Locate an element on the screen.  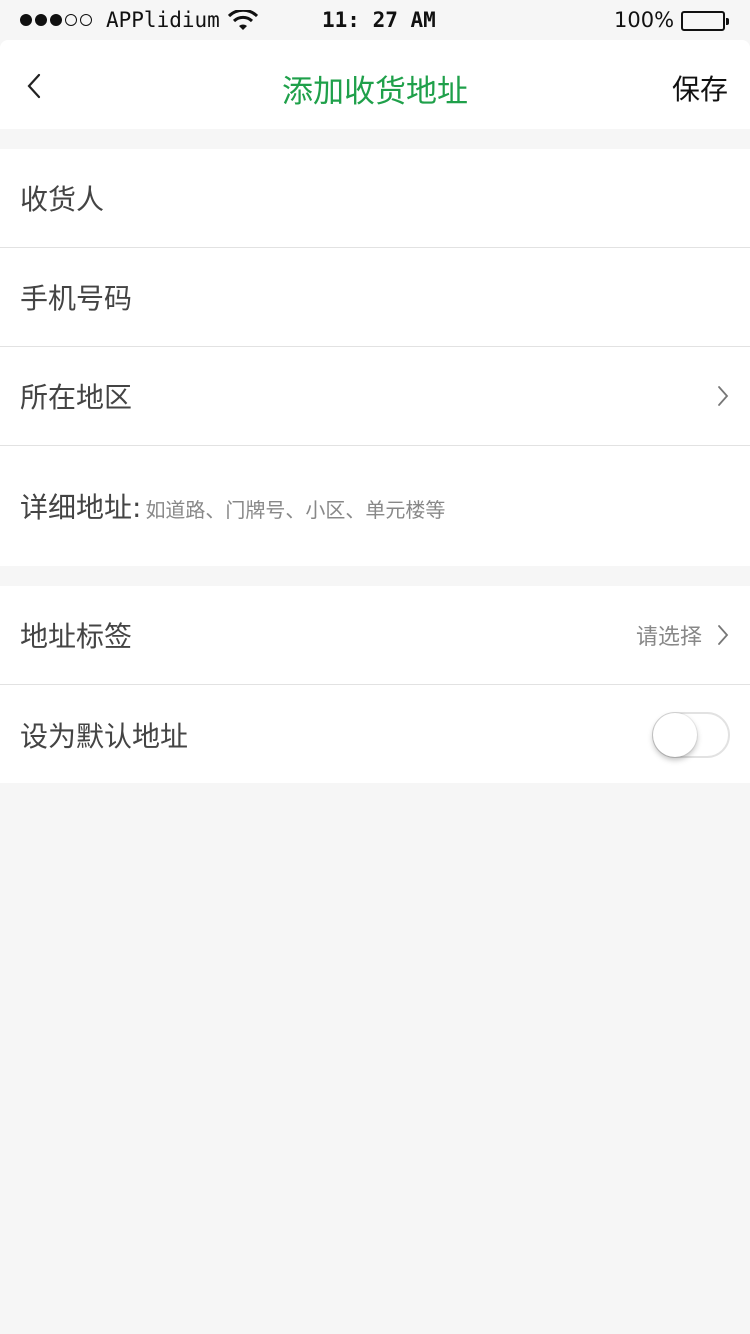
region-selector: 所在地区 is located at coordinates (375, 396).